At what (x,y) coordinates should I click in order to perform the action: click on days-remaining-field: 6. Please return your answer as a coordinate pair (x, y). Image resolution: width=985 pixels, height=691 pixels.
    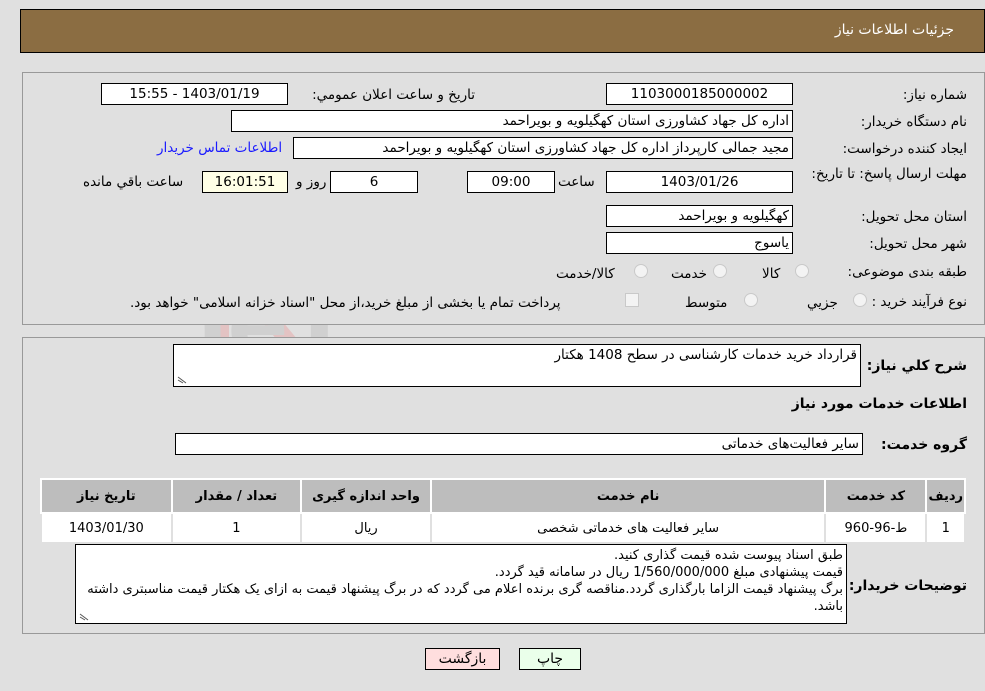
    Looking at the image, I should click on (374, 182).